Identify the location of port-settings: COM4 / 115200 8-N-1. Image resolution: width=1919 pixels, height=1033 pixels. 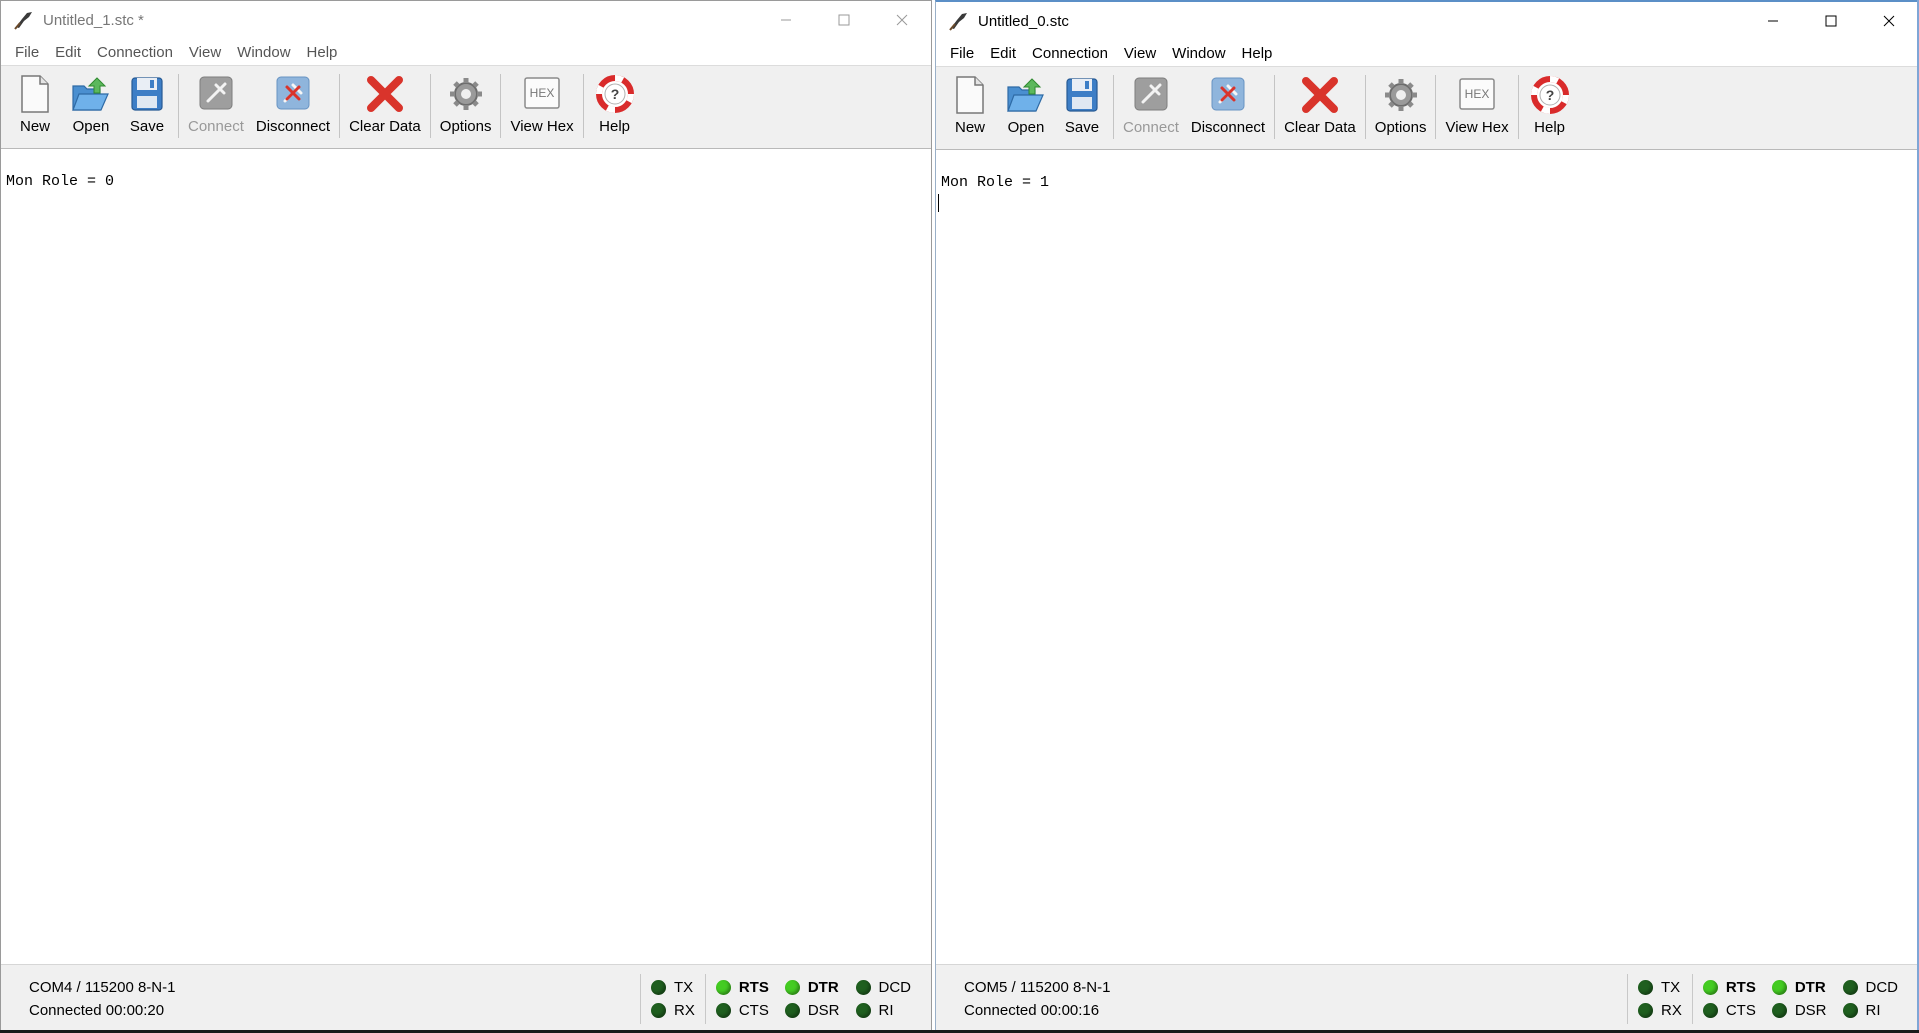
(102, 987).